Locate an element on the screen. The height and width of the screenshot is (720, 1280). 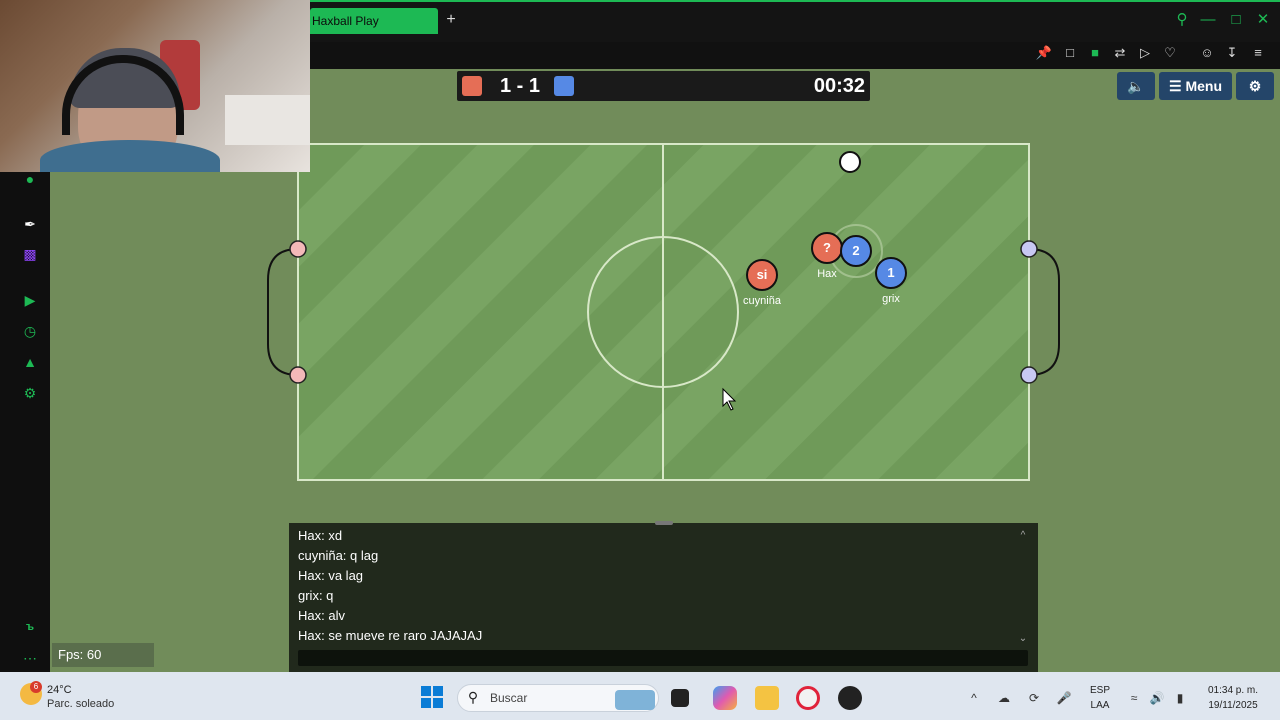
menu-icon: ≡ is located at coordinates (1258, 53).